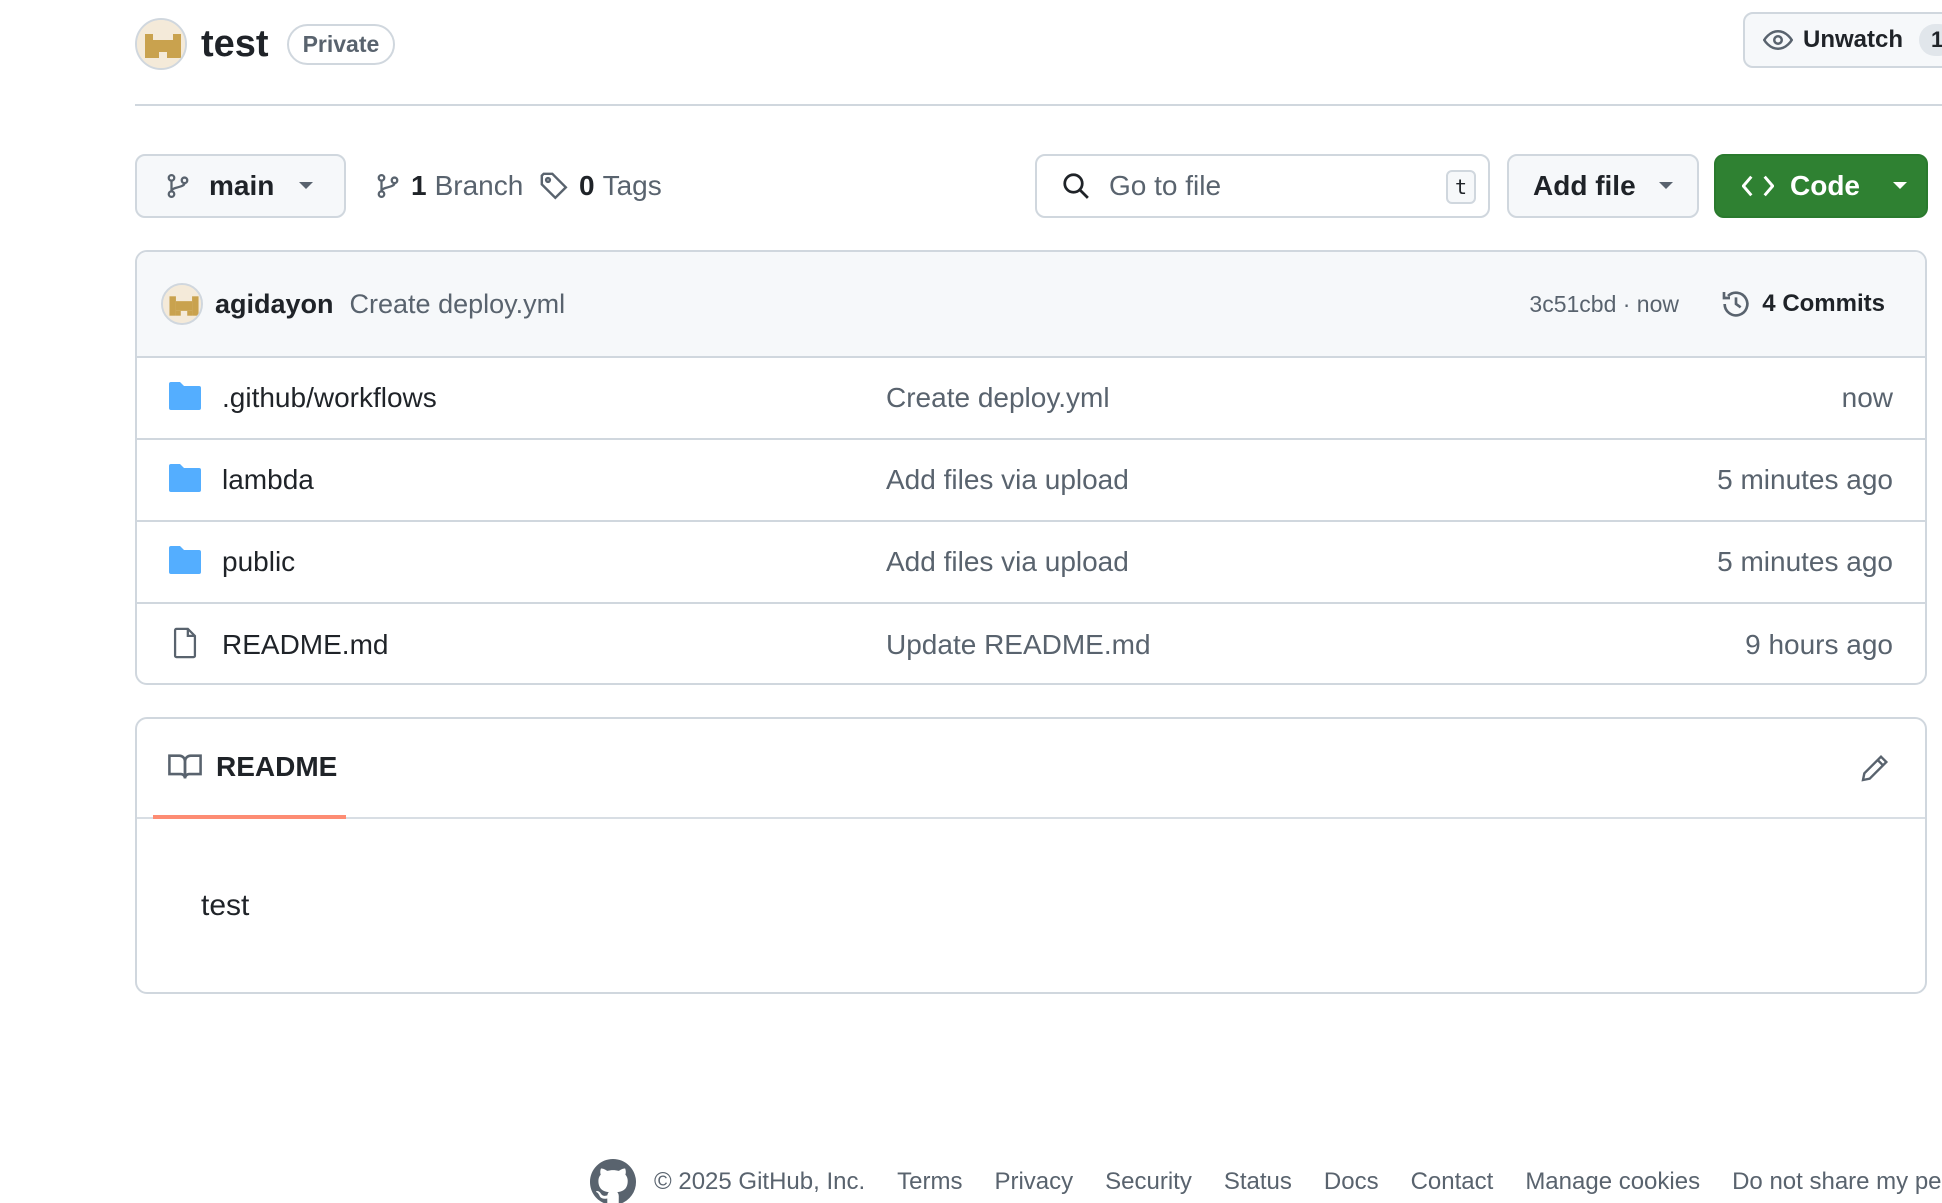  I want to click on file-name: lambda, so click(268, 480).